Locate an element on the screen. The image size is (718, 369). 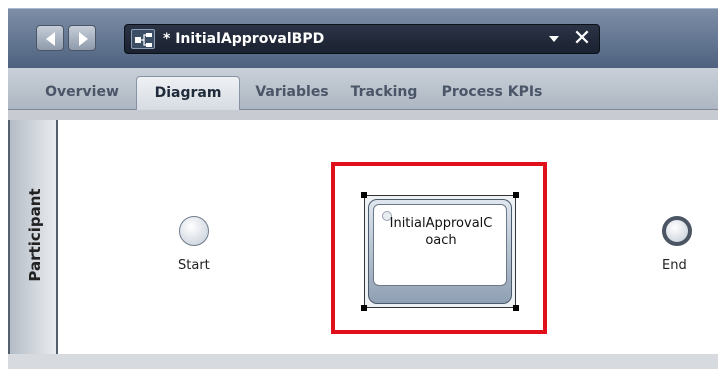
chevron-down-icon is located at coordinates (554, 39).